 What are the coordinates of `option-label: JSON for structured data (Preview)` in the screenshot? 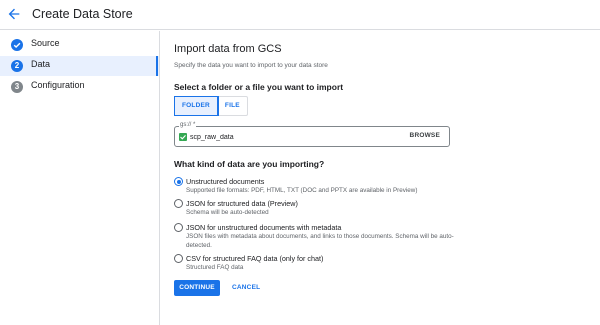 It's located at (242, 203).